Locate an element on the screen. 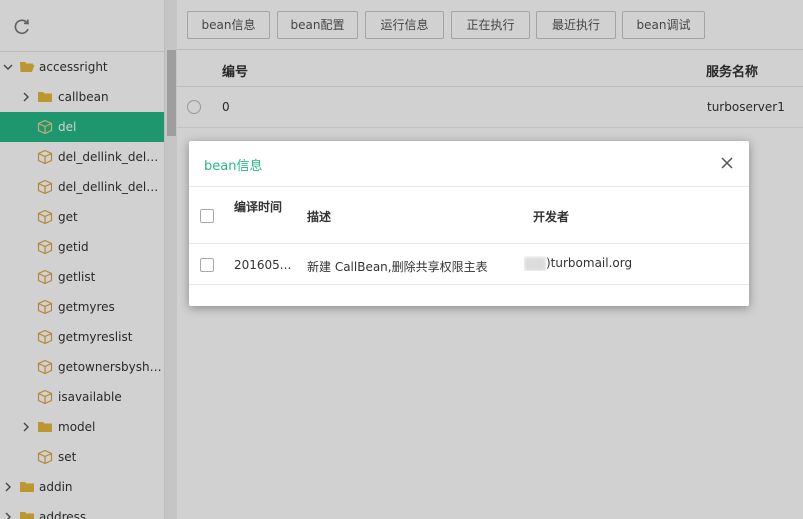  cell-developer: )turbomail.org is located at coordinates (578, 263).